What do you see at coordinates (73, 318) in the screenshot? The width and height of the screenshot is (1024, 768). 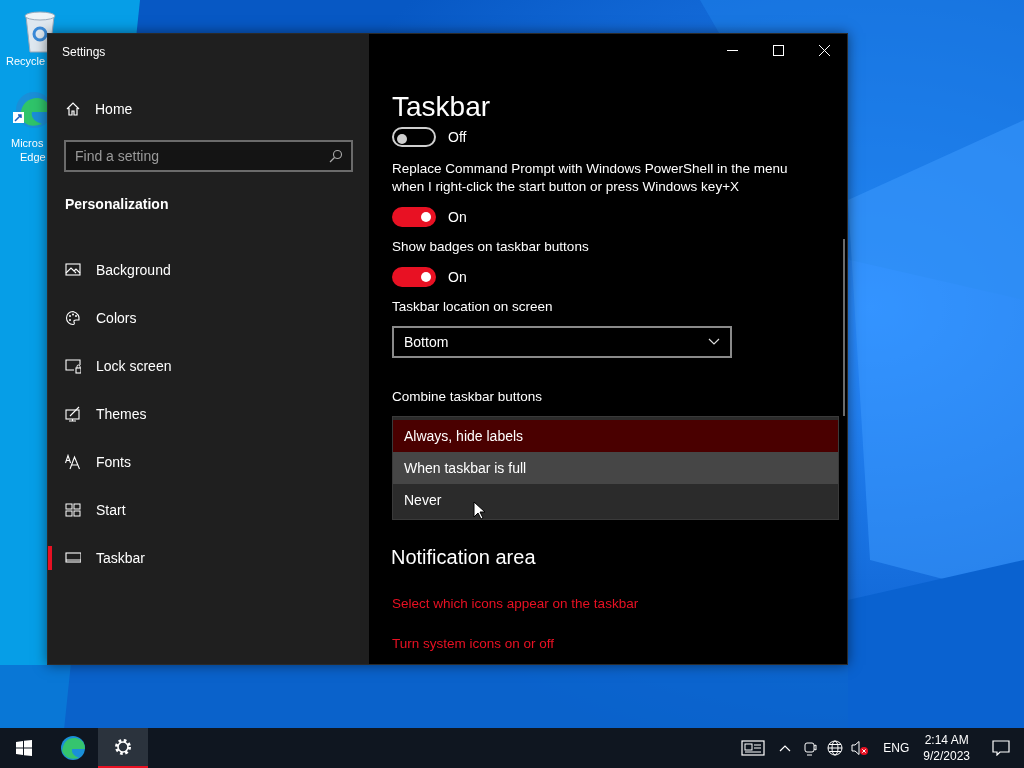 I see `palette-icon` at bounding box center [73, 318].